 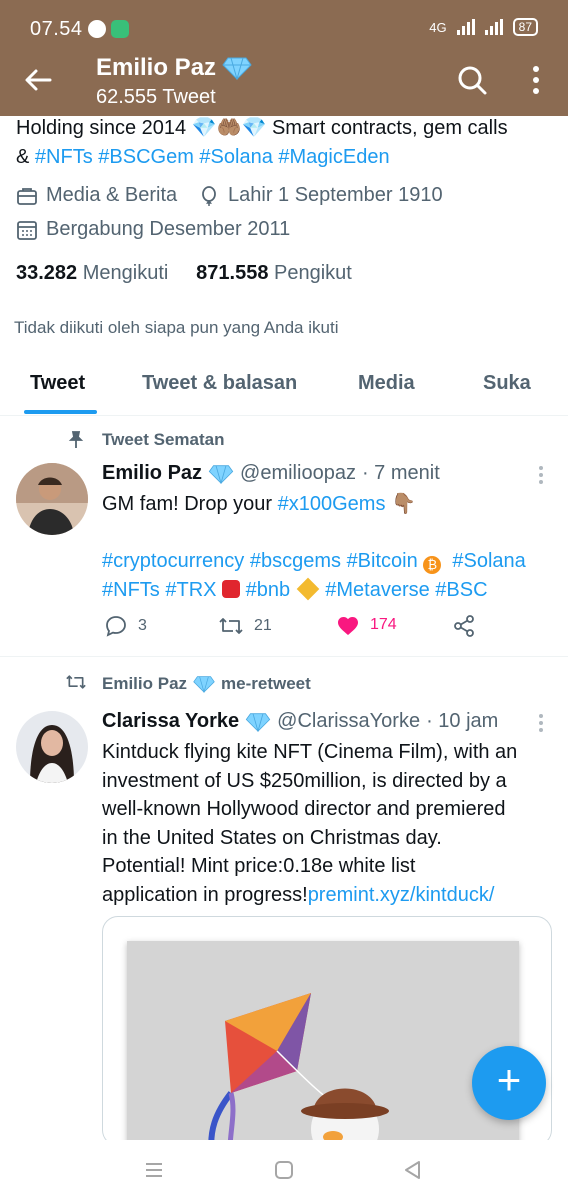 What do you see at coordinates (232, 273) in the screenshot?
I see `followers-count: 871.558` at bounding box center [232, 273].